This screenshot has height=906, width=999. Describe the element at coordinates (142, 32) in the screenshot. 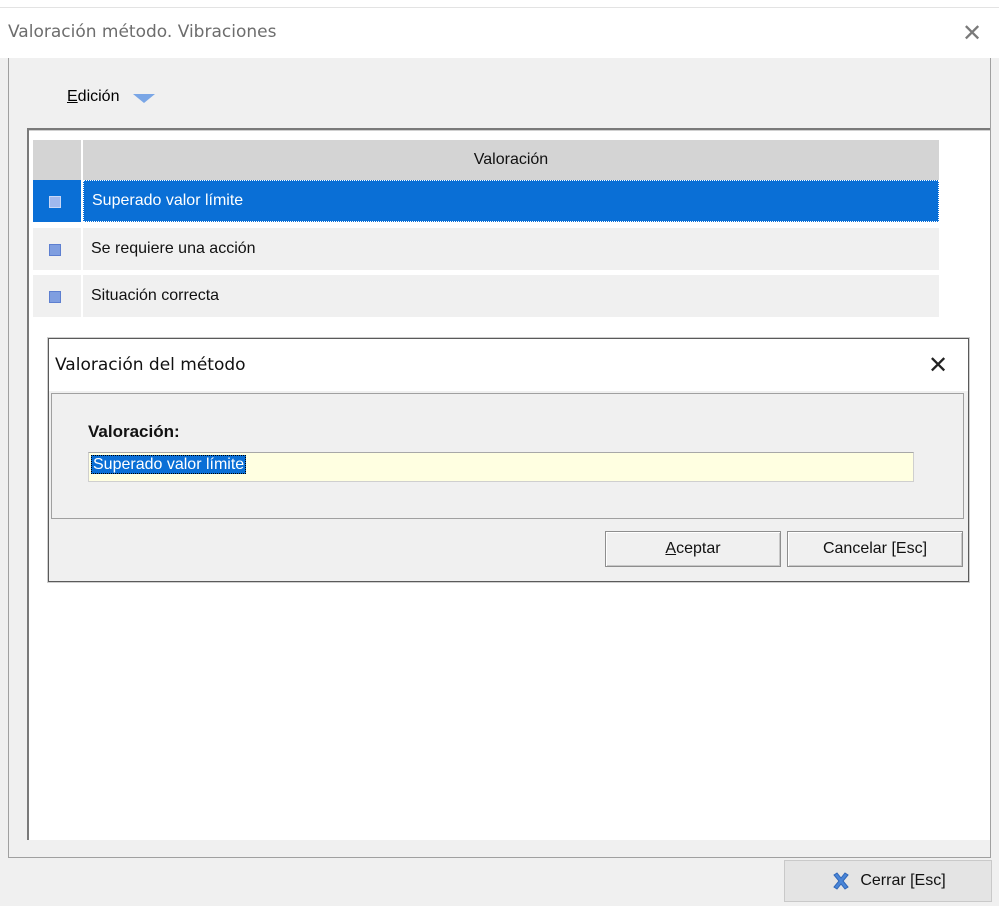

I see `window-title: Valoración método. Vibraciones` at that location.